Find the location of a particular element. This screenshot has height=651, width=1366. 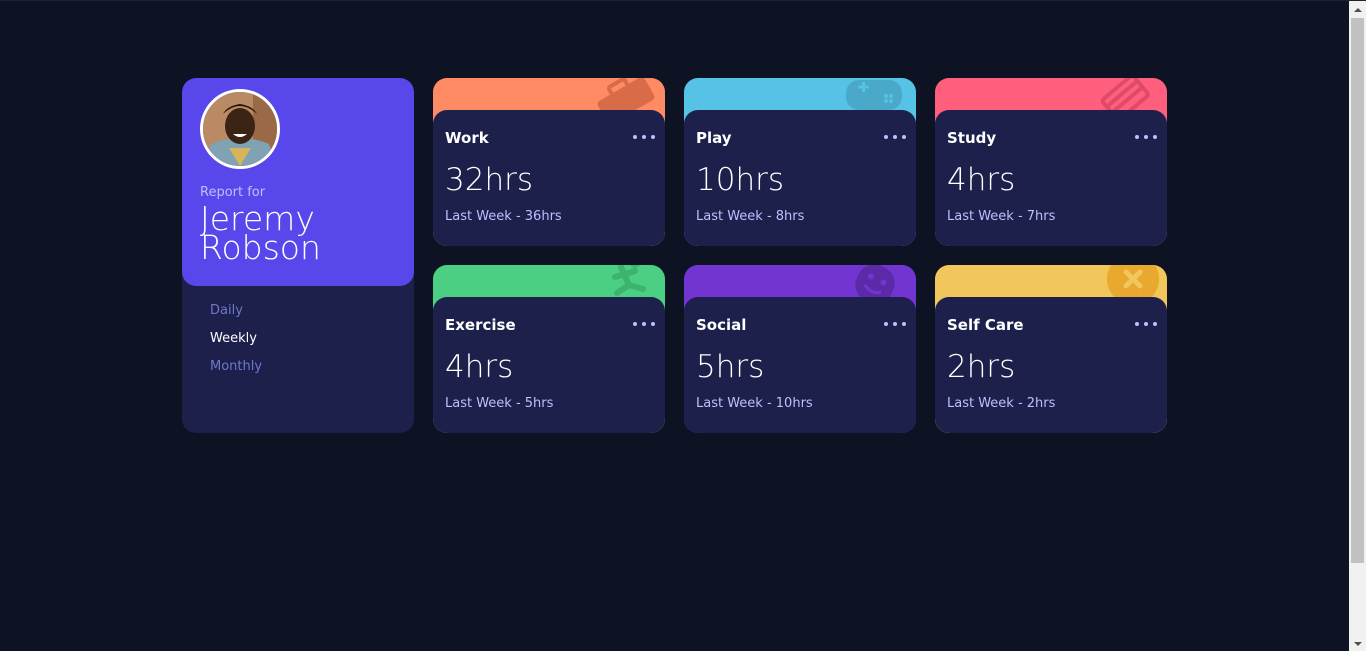

card-work: Work 32hrs Last Week - 36hrs is located at coordinates (549, 162).